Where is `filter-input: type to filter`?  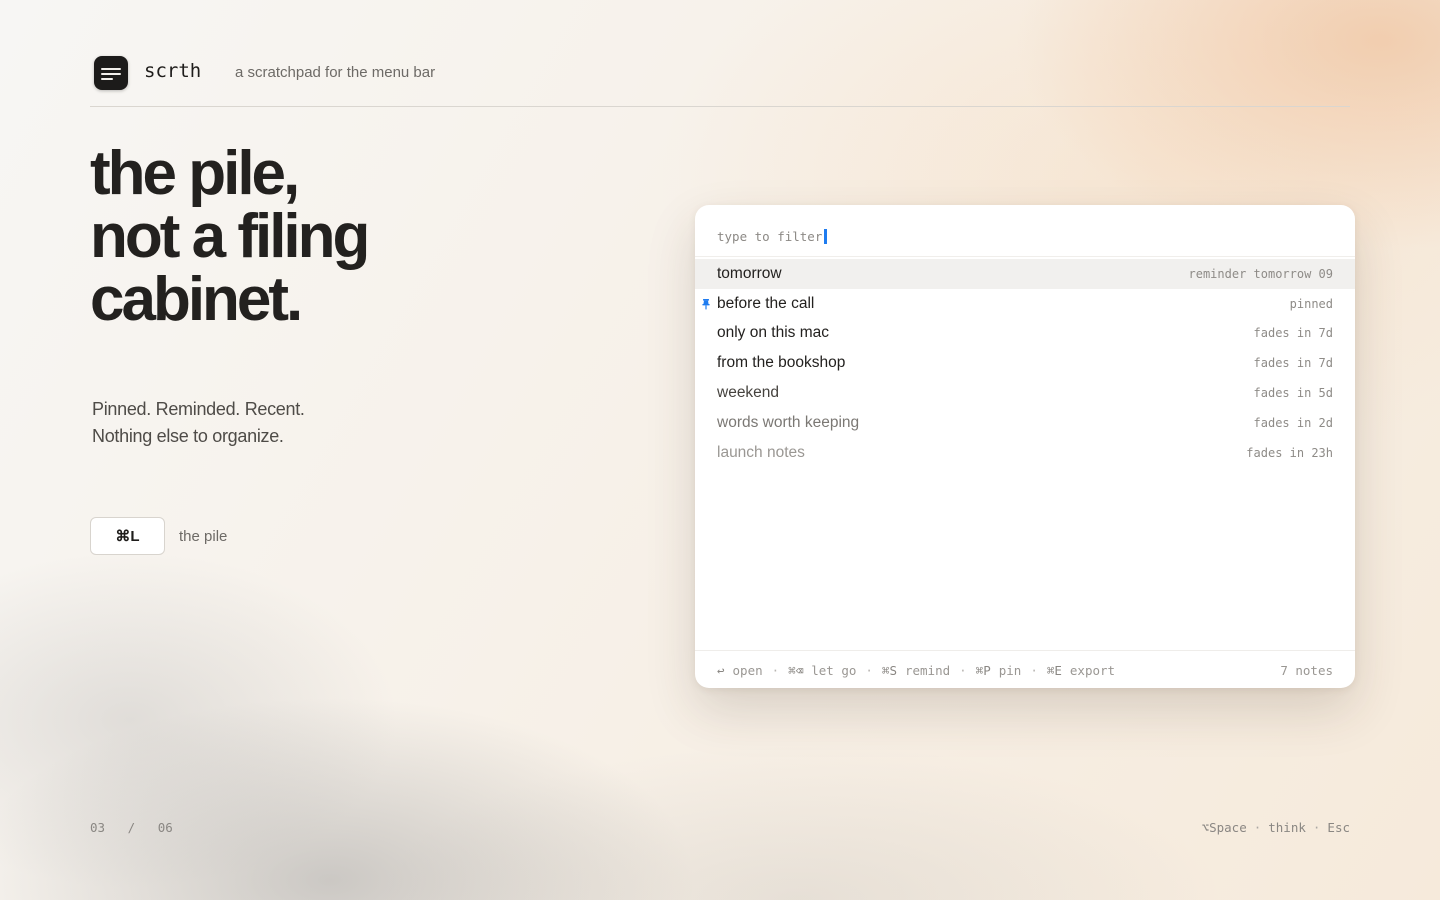
filter-input: type to filter is located at coordinates (772, 236).